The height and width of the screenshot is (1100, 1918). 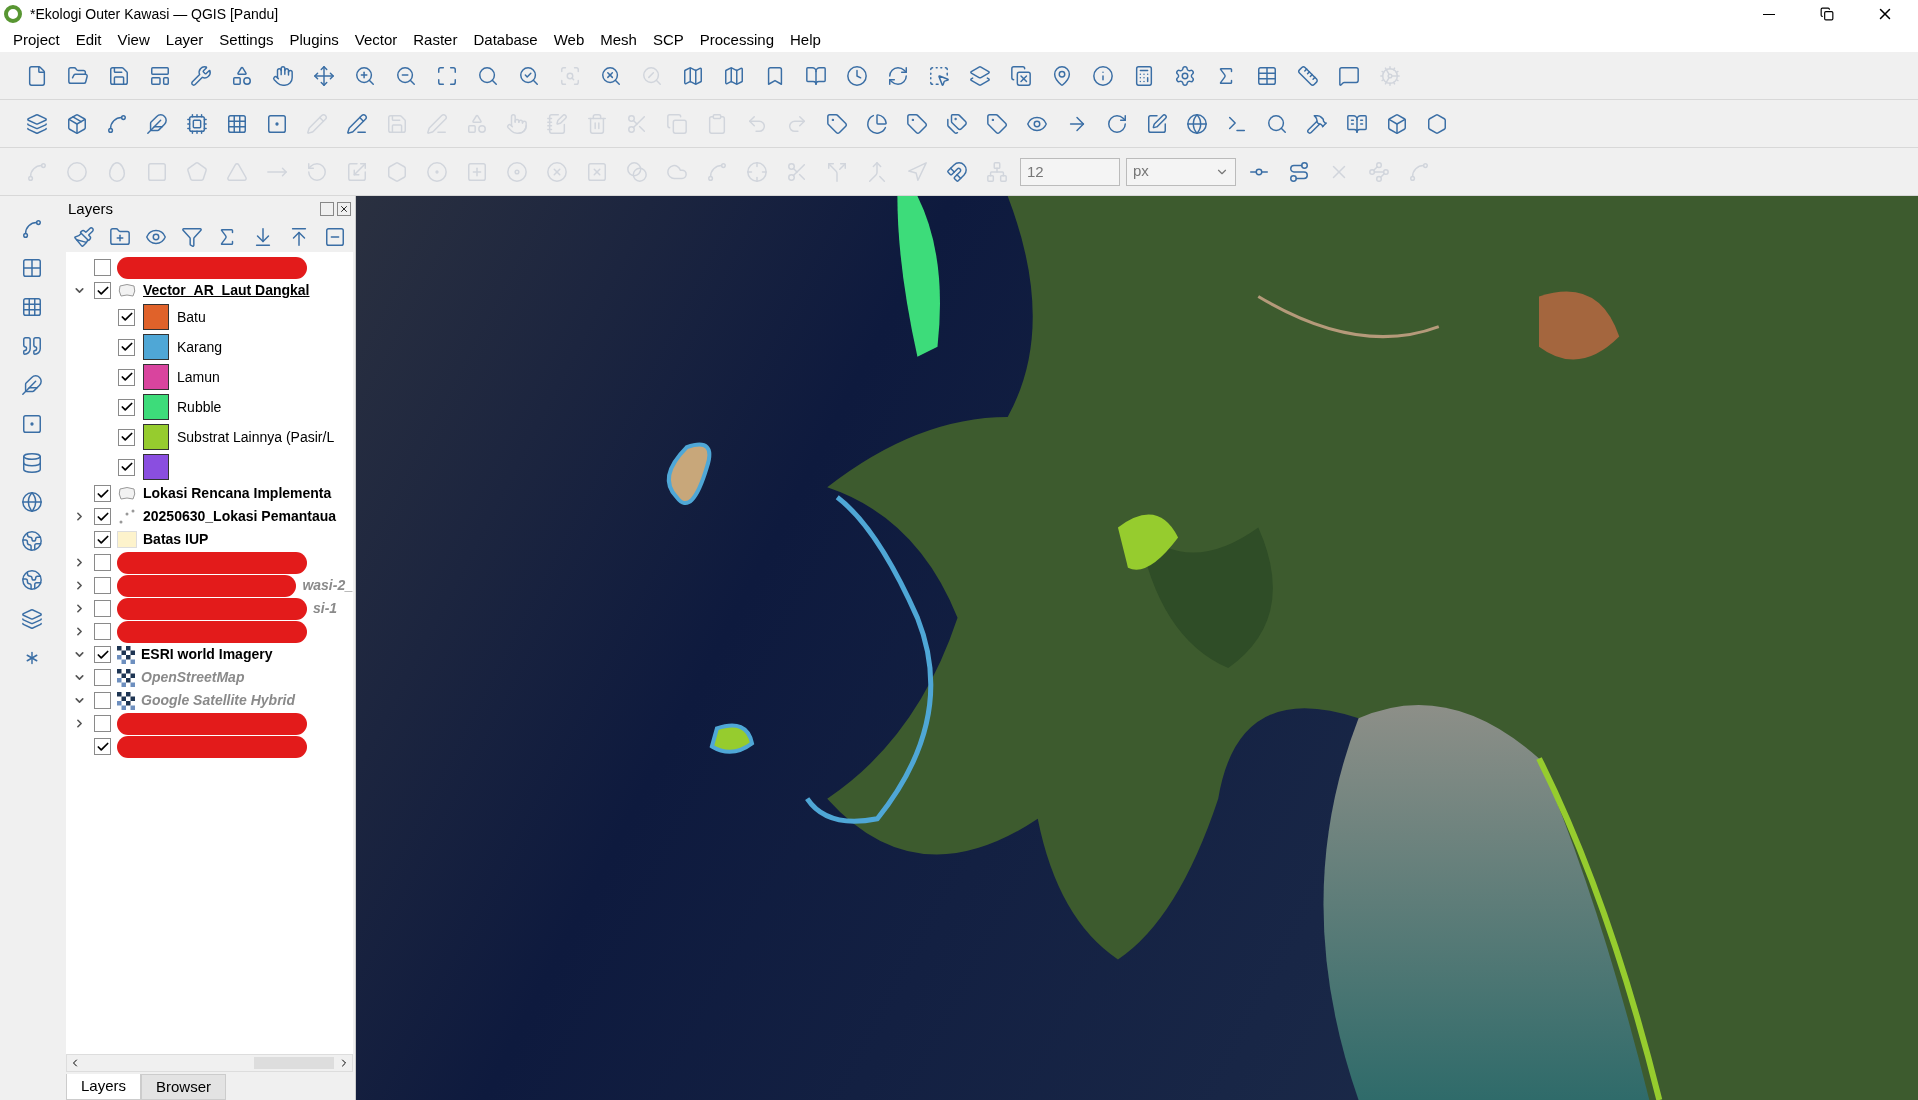 What do you see at coordinates (154, 14) in the screenshot?
I see `window-title: *Ekologi Outer Kawasi — QGIS [Pandu]` at bounding box center [154, 14].